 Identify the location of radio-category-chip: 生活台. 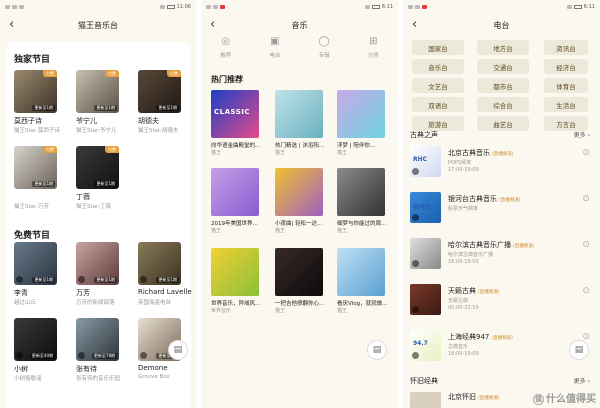
(566, 104).